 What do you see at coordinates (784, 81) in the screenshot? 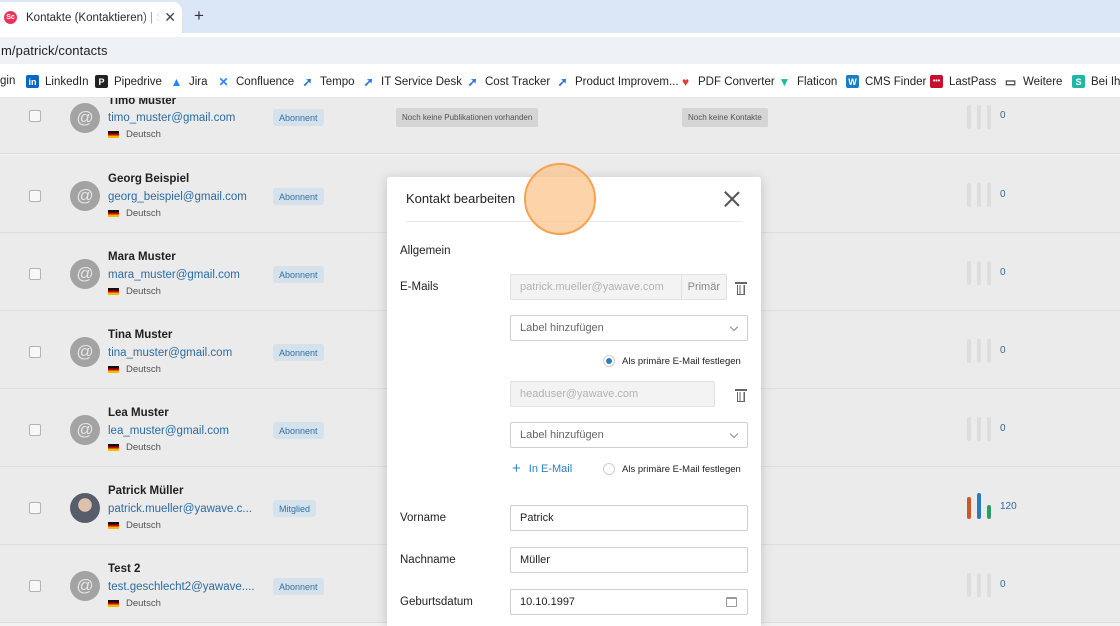
I see `flaticon-icon: ▼` at bounding box center [784, 81].